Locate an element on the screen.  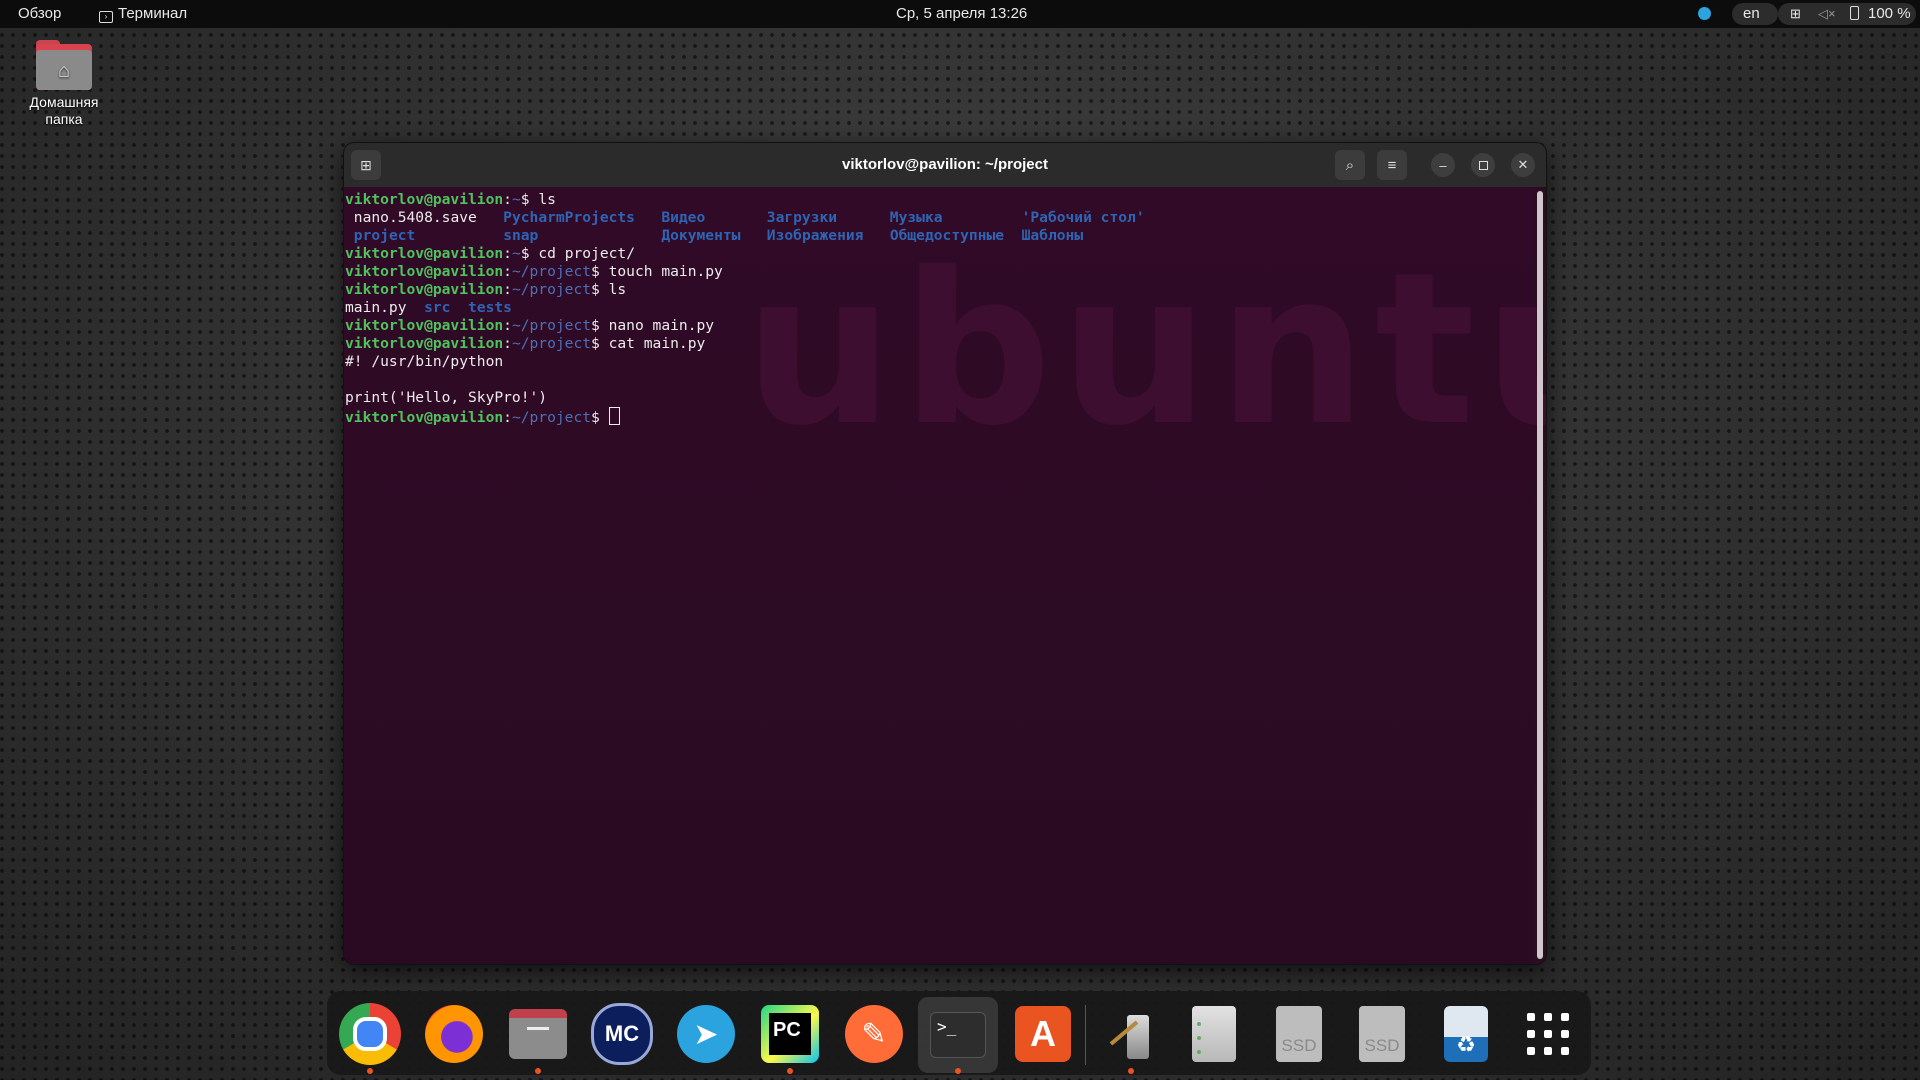
app-center-icon: A is located at coordinates (1043, 1034).